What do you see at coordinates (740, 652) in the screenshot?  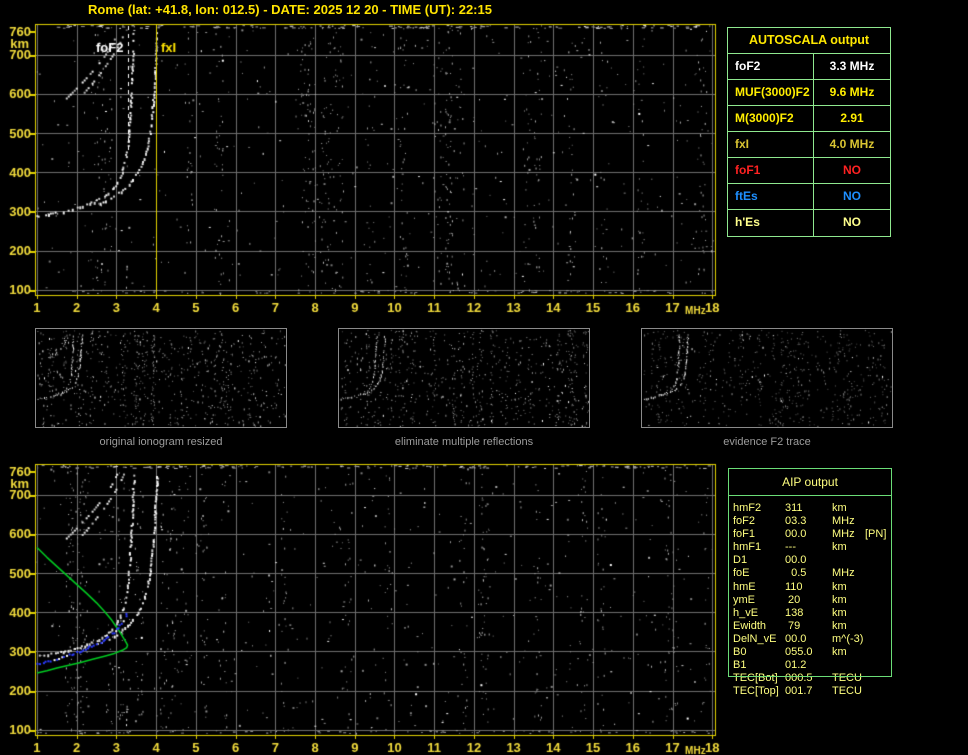 I see `row-label: B0` at bounding box center [740, 652].